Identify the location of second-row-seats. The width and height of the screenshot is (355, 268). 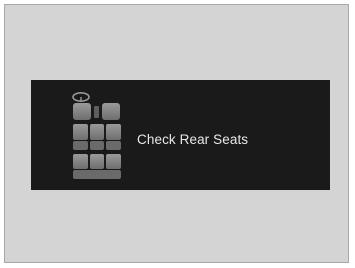
(97, 137).